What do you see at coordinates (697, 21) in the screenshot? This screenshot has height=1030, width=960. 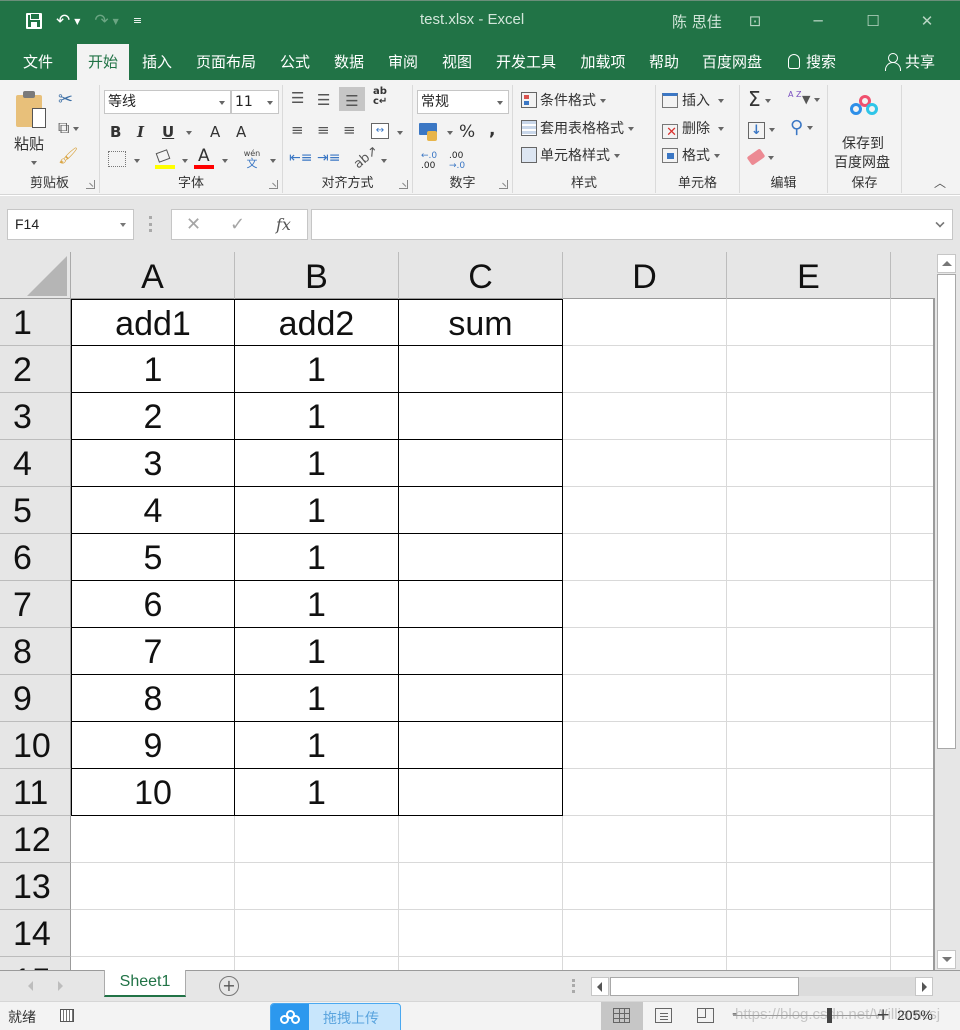 I see `user-name: 陈 思佳` at bounding box center [697, 21].